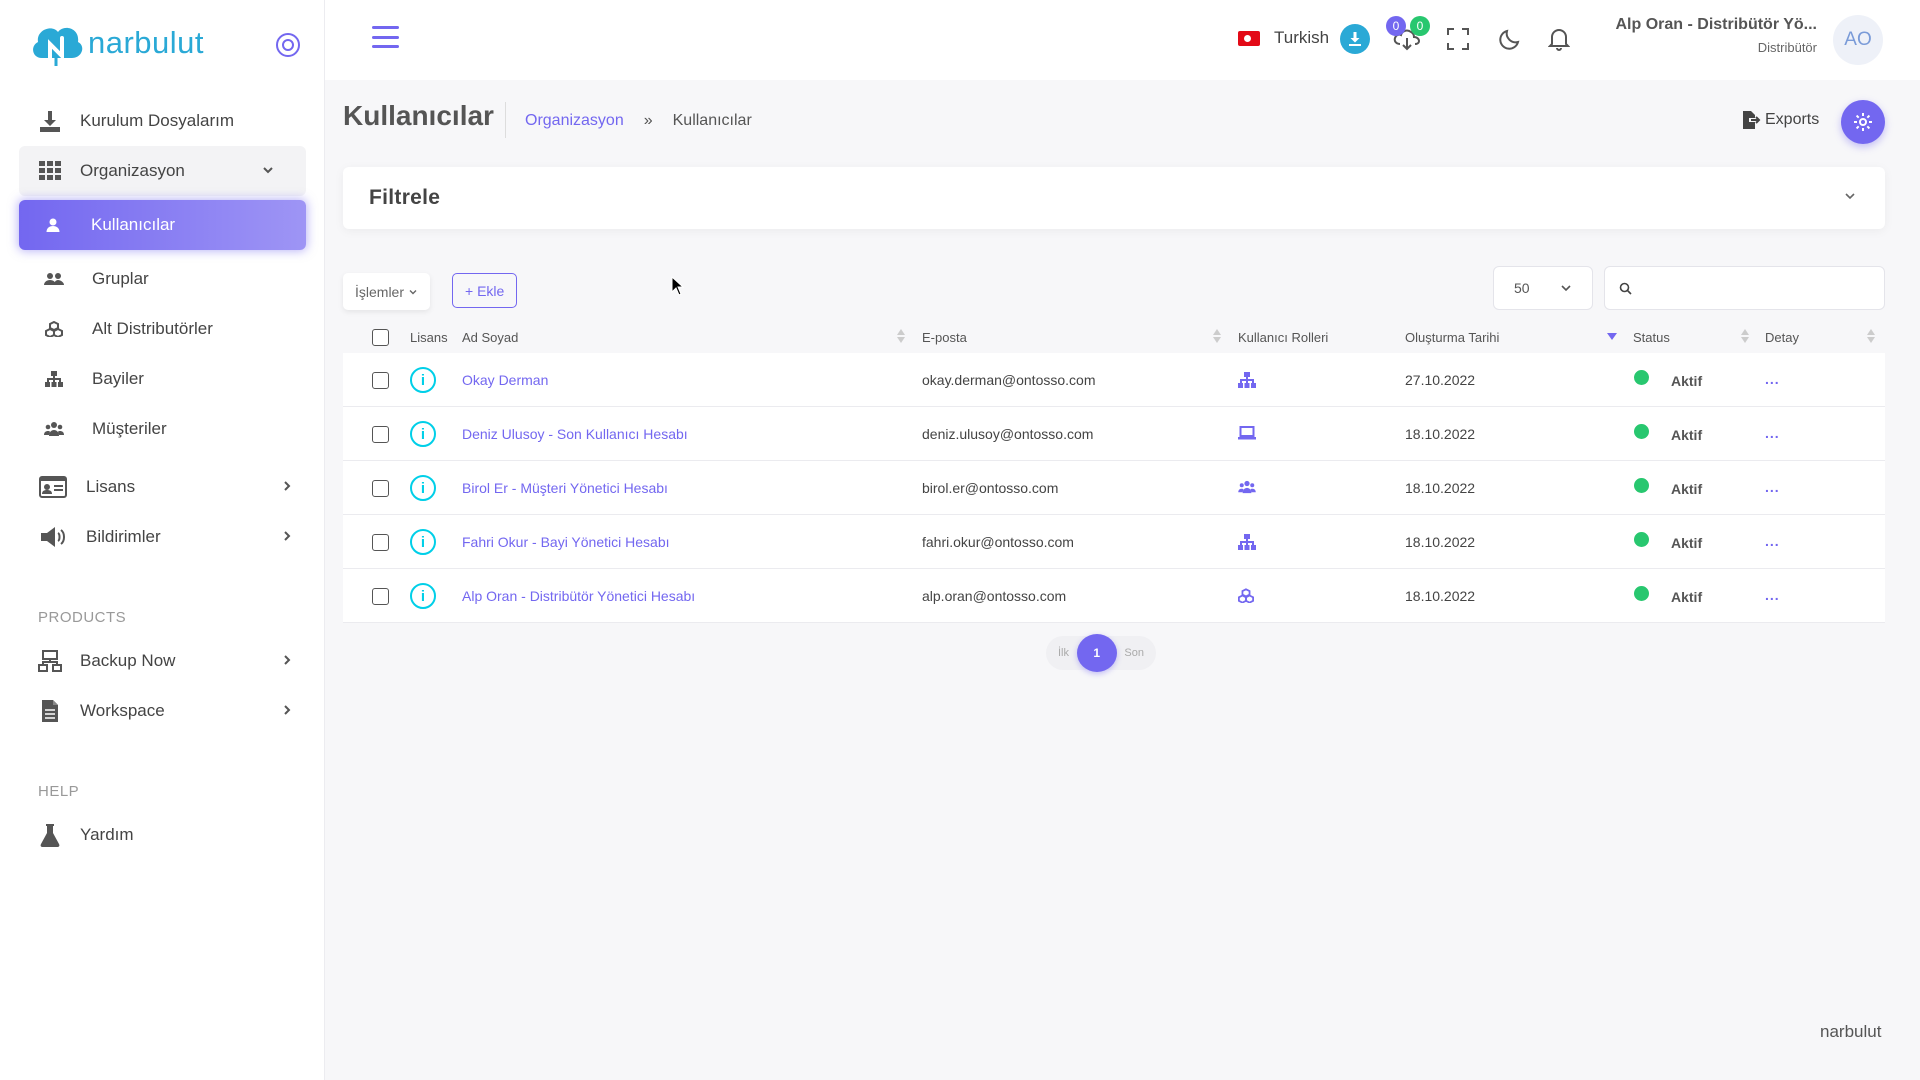  I want to click on header-name: Ad Soyad, so click(490, 337).